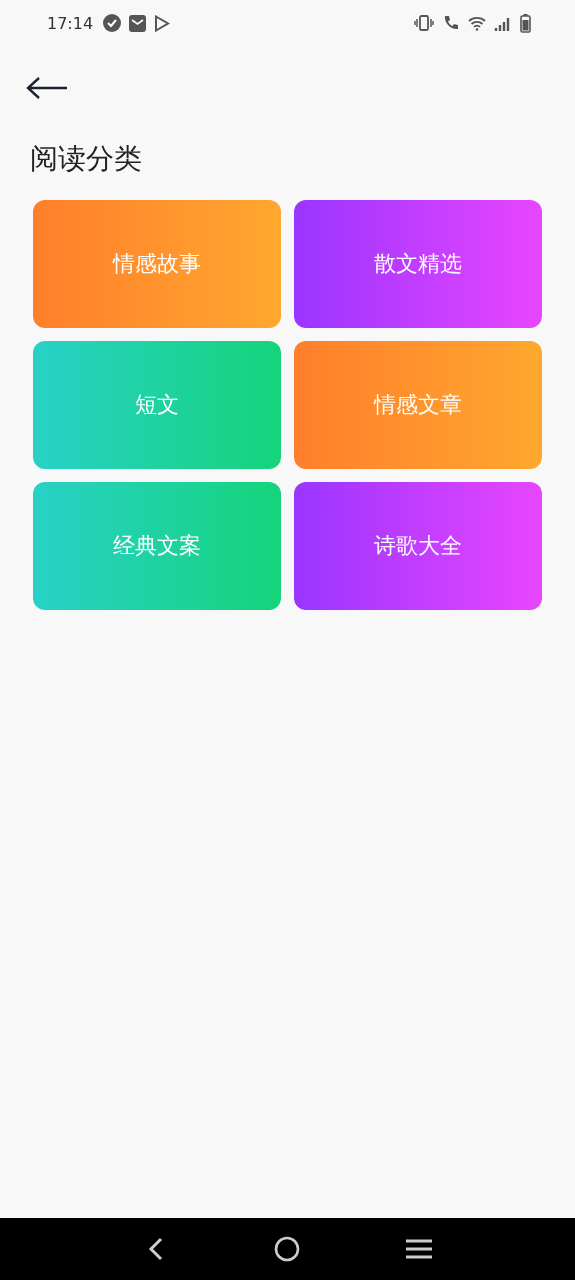 This screenshot has width=575, height=1280. I want to click on category-tile: 情感故事, so click(157, 264).